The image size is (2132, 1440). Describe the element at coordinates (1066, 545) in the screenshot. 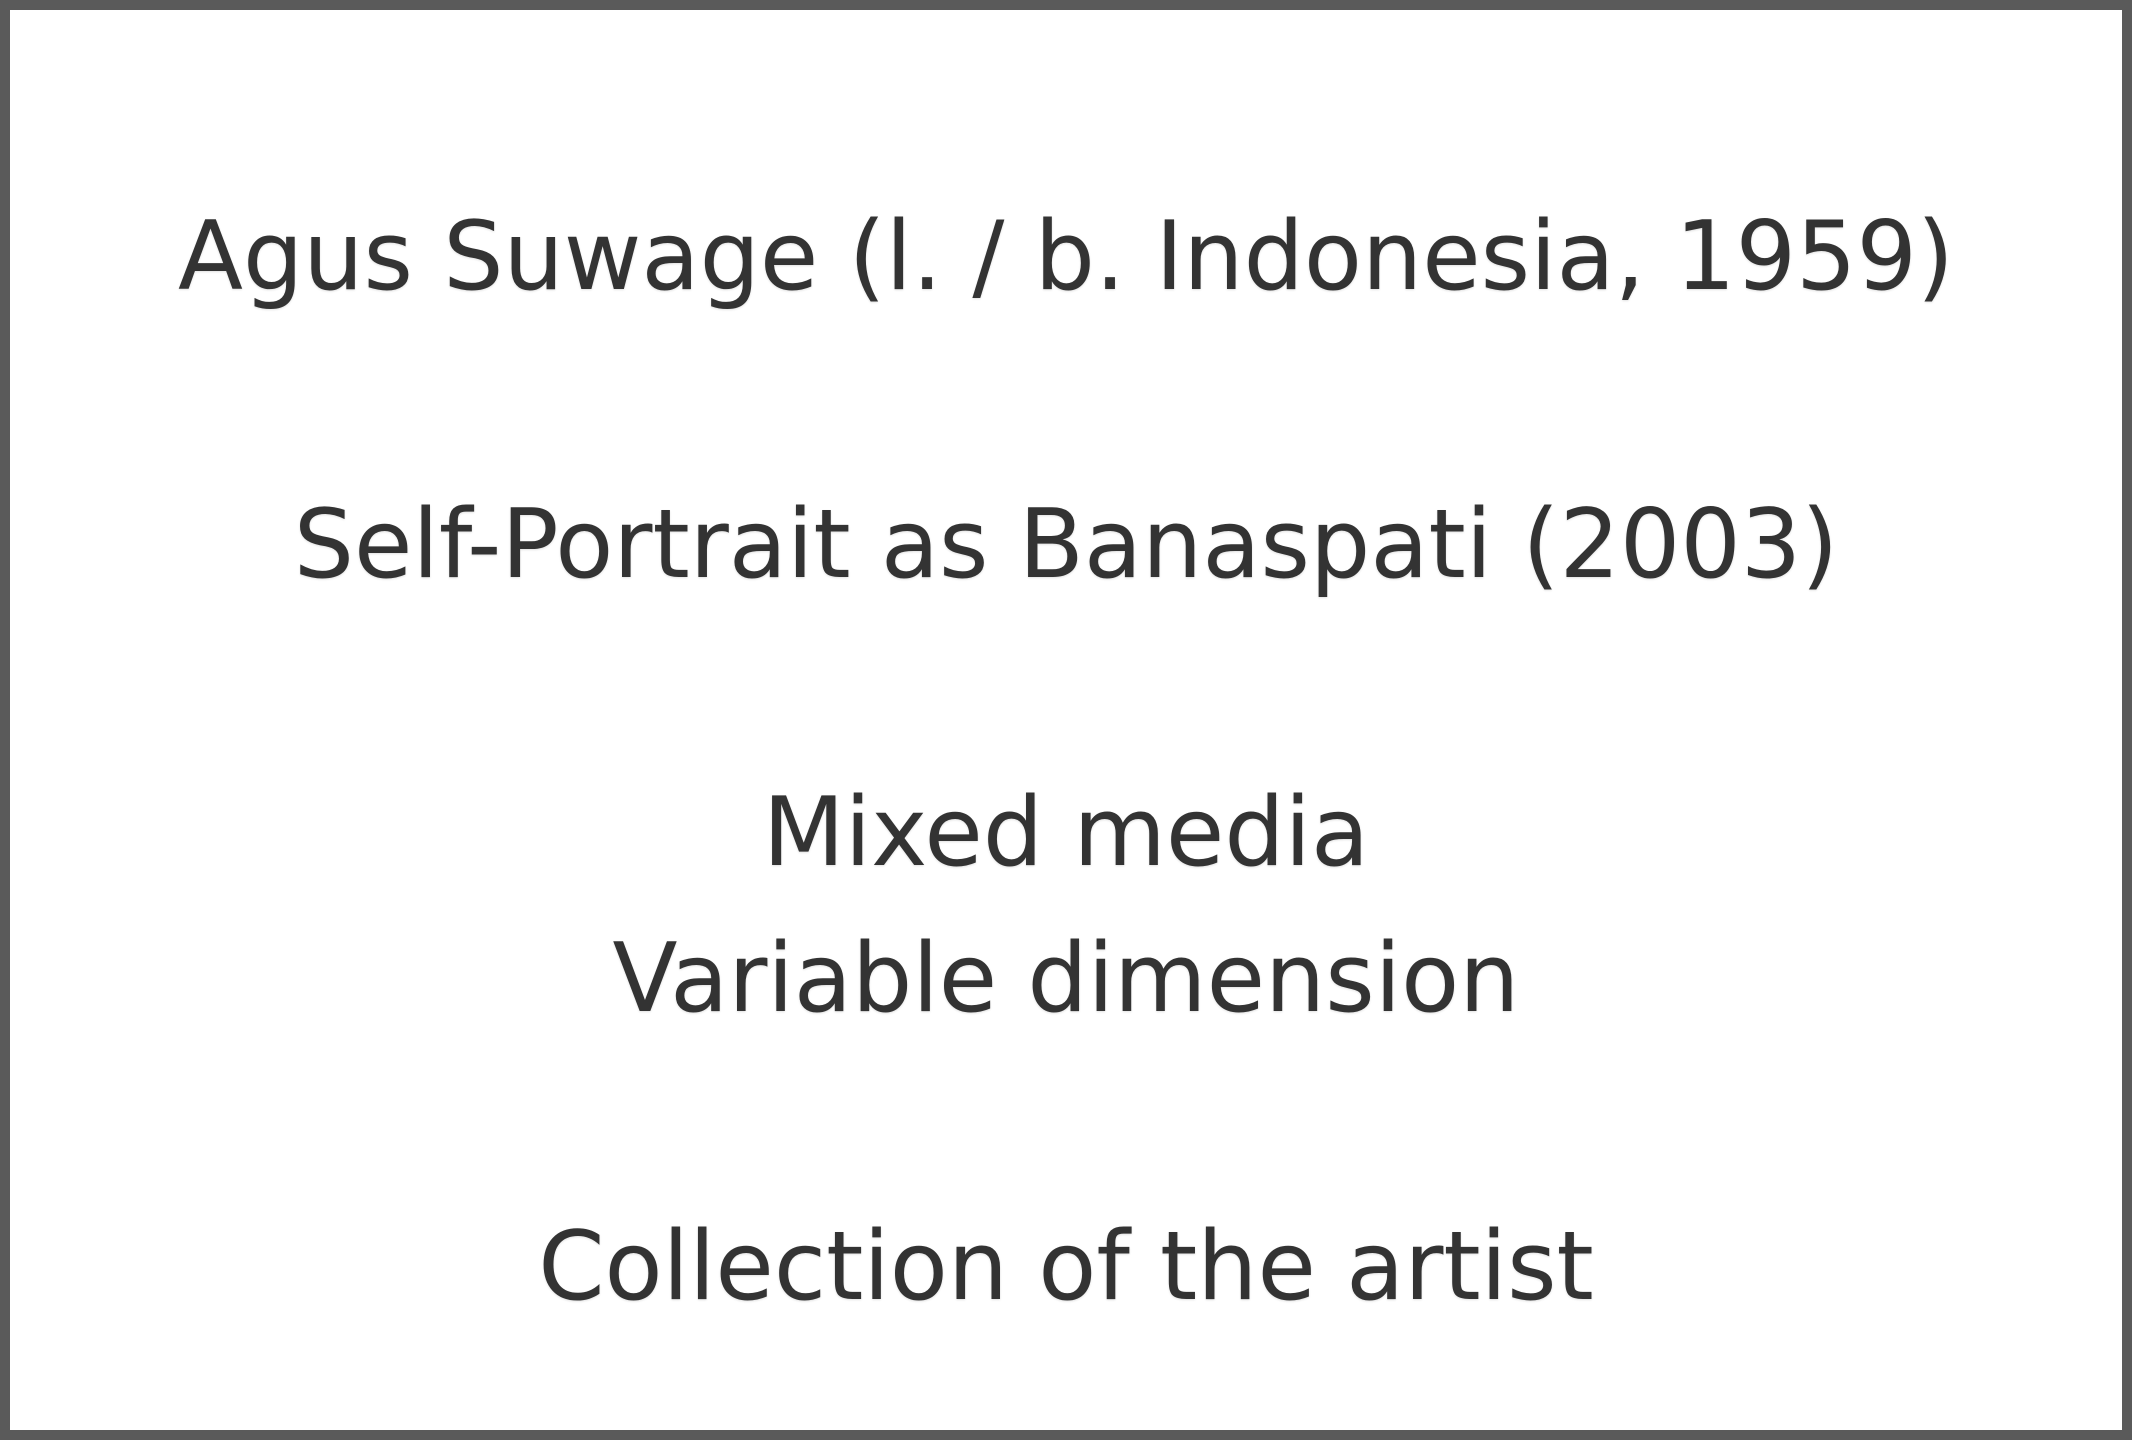

I see `artwork-title: Self-Portrait as Banaspati (2003)` at that location.